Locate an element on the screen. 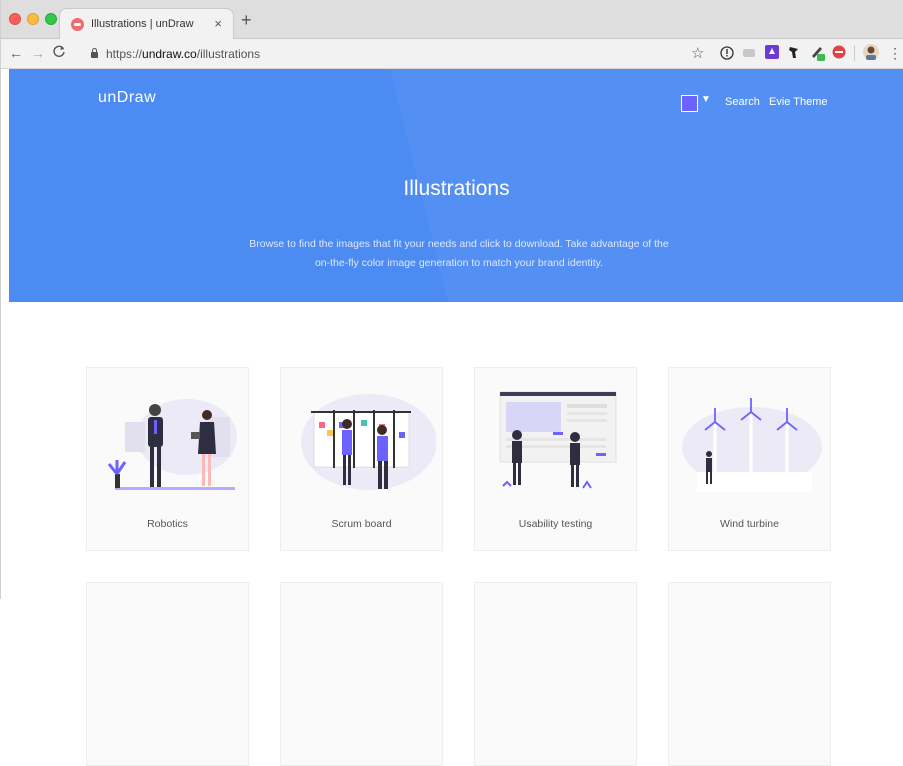 The width and height of the screenshot is (903, 766). illustration-card-usability-testing: Usability testing is located at coordinates (555, 459).